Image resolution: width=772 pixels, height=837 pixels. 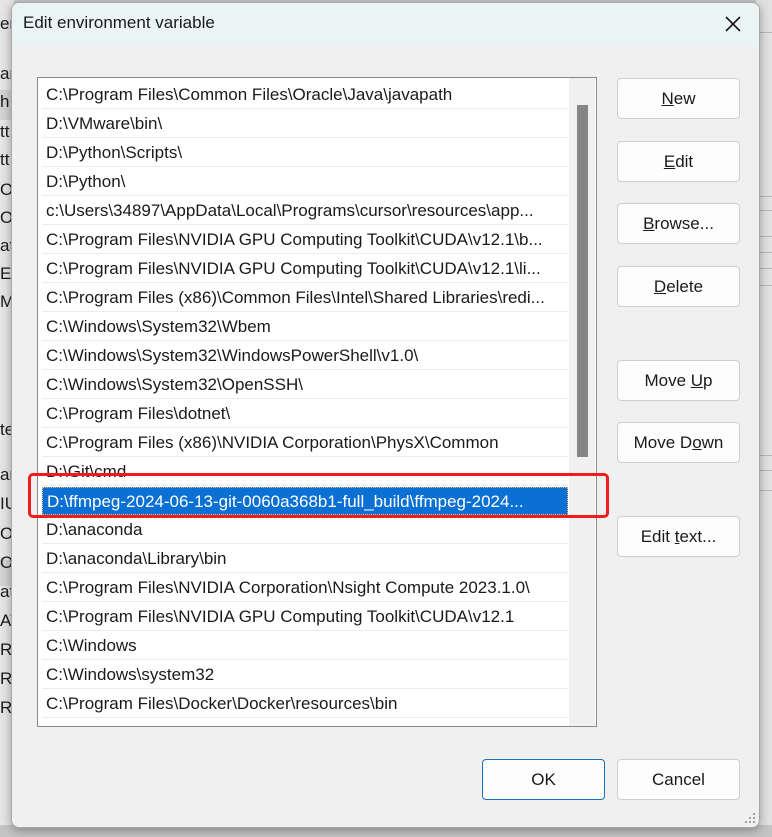 I want to click on resize-grip-icon, so click(x=750, y=818).